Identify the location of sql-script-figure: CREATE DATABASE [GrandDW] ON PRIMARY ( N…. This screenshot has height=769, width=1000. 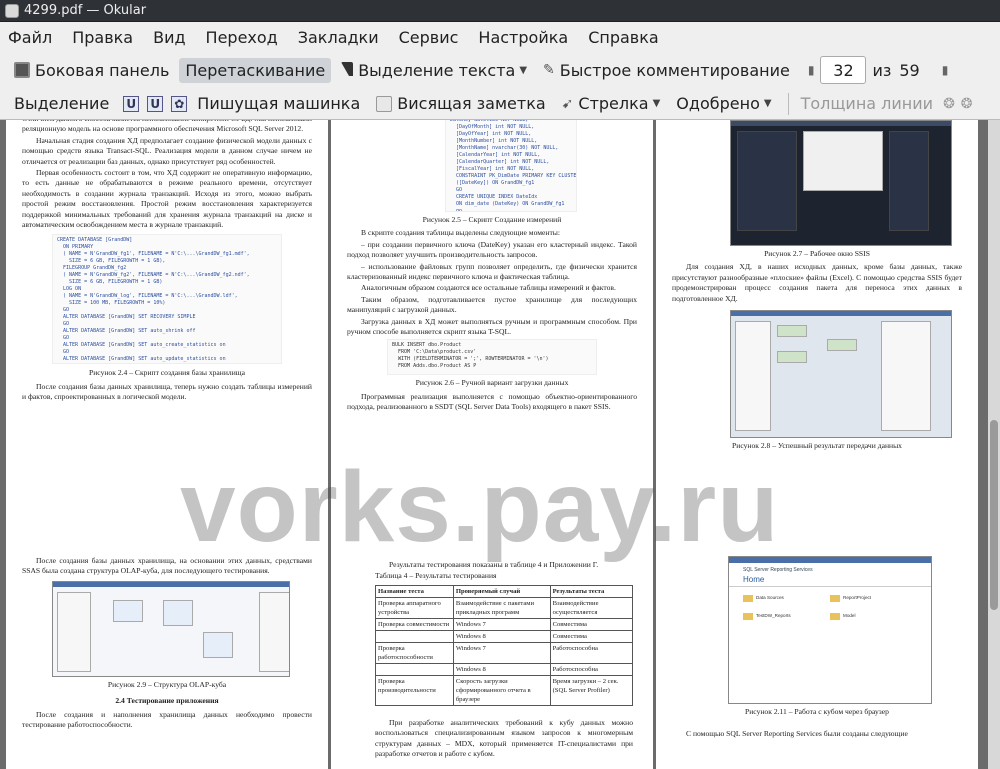
(167, 299).